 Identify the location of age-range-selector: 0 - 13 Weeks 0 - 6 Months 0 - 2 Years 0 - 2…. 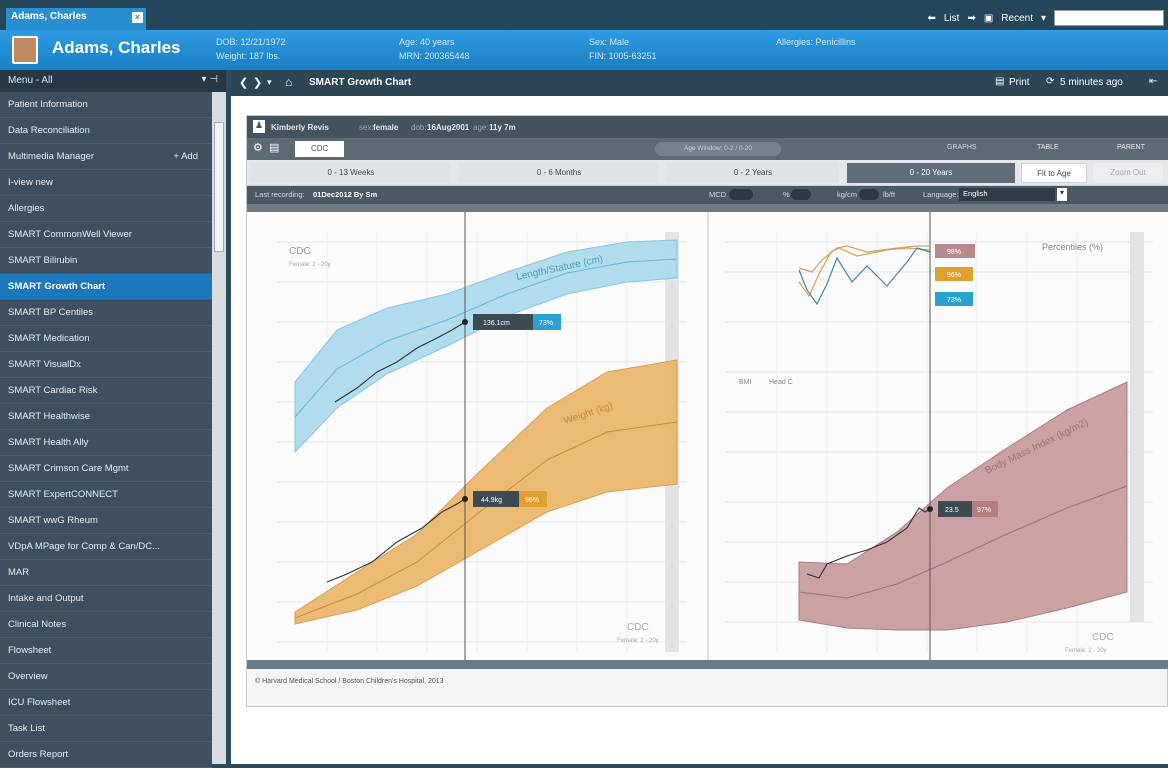
(707, 173).